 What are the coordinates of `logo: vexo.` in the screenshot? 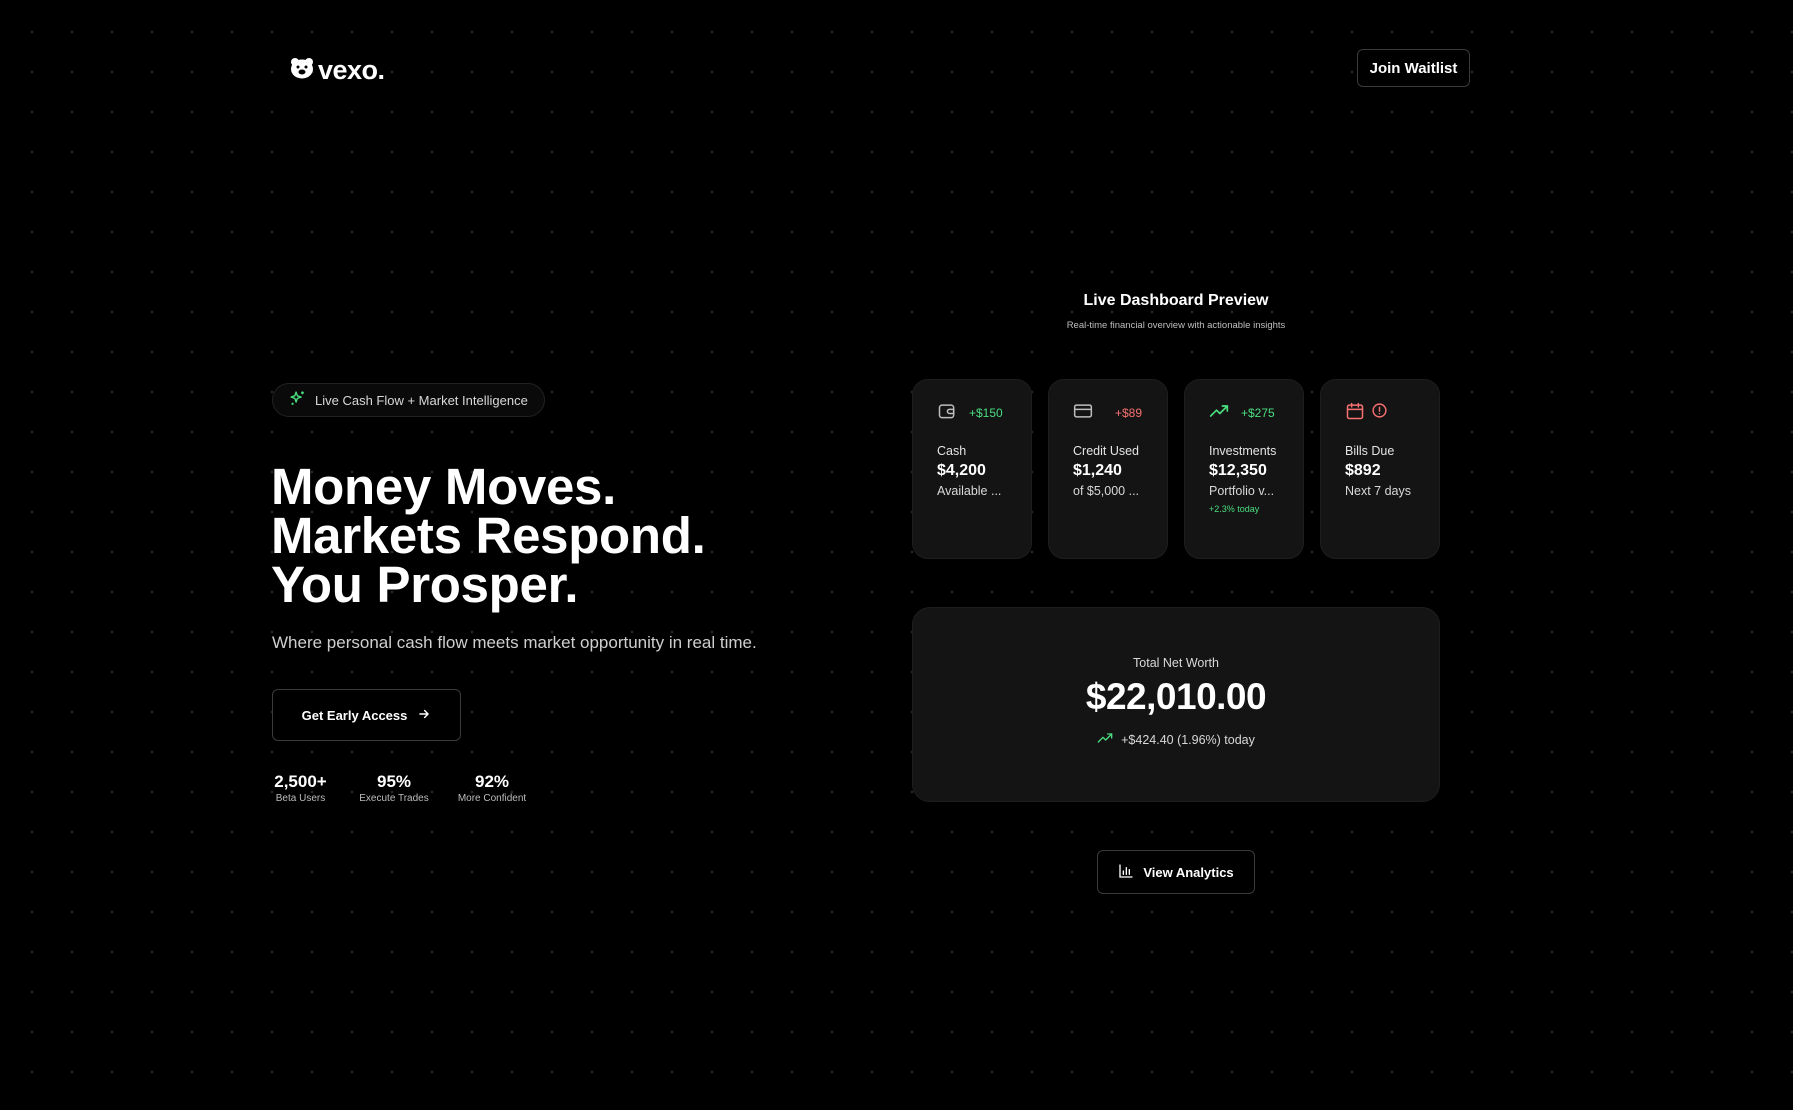 It's located at (337, 70).